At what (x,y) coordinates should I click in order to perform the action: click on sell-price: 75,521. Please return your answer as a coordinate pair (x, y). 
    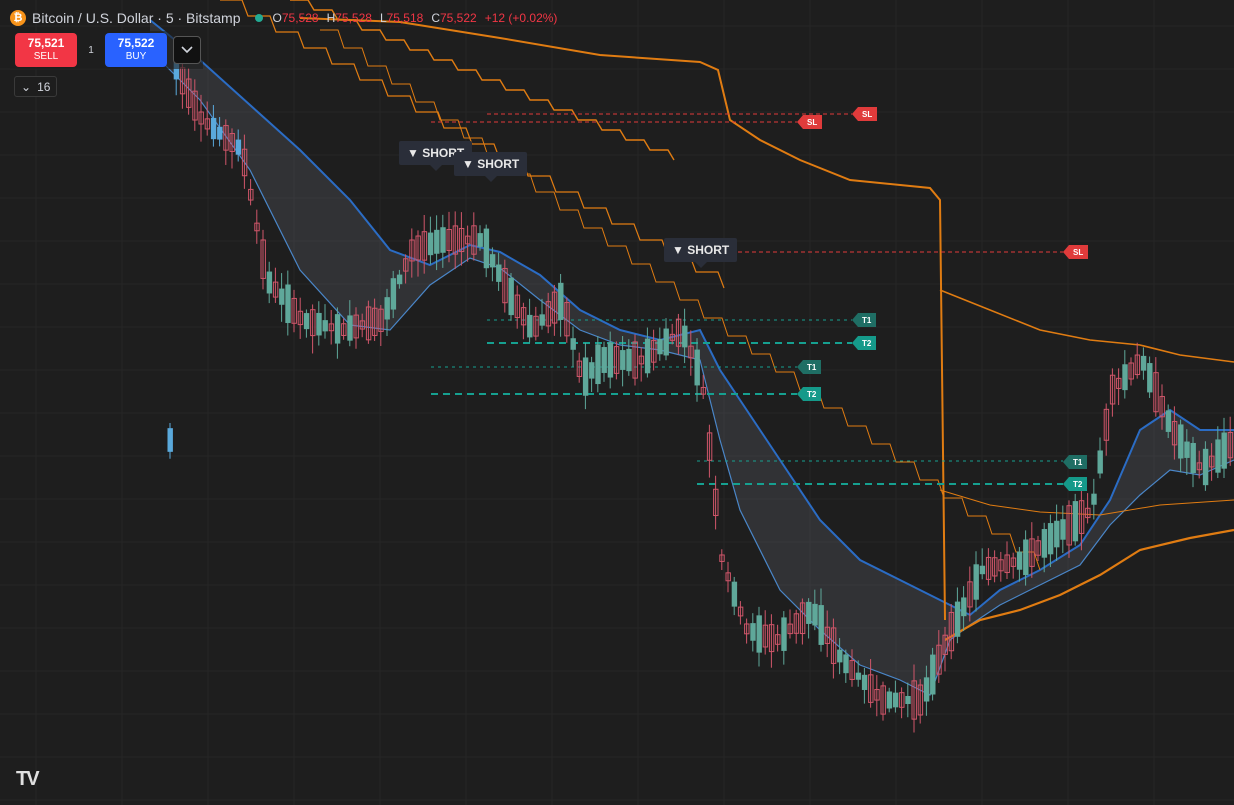
    Looking at the image, I should click on (46, 43).